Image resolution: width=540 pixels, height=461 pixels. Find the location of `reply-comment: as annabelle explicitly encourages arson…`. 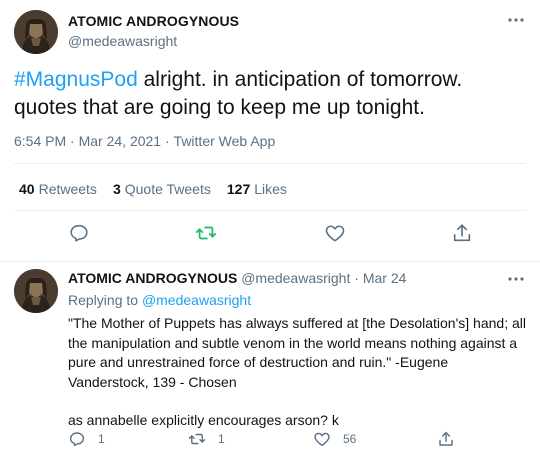

reply-comment: as annabelle explicitly encourages arson… is located at coordinates (203, 420).